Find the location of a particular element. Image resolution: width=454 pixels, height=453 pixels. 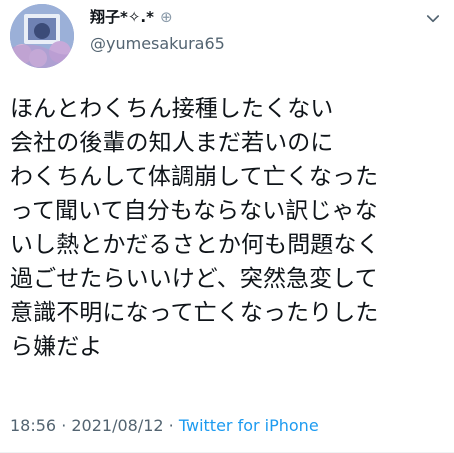

tweet-text-line: わくちんして体調崩して亡くなった is located at coordinates (194, 177).